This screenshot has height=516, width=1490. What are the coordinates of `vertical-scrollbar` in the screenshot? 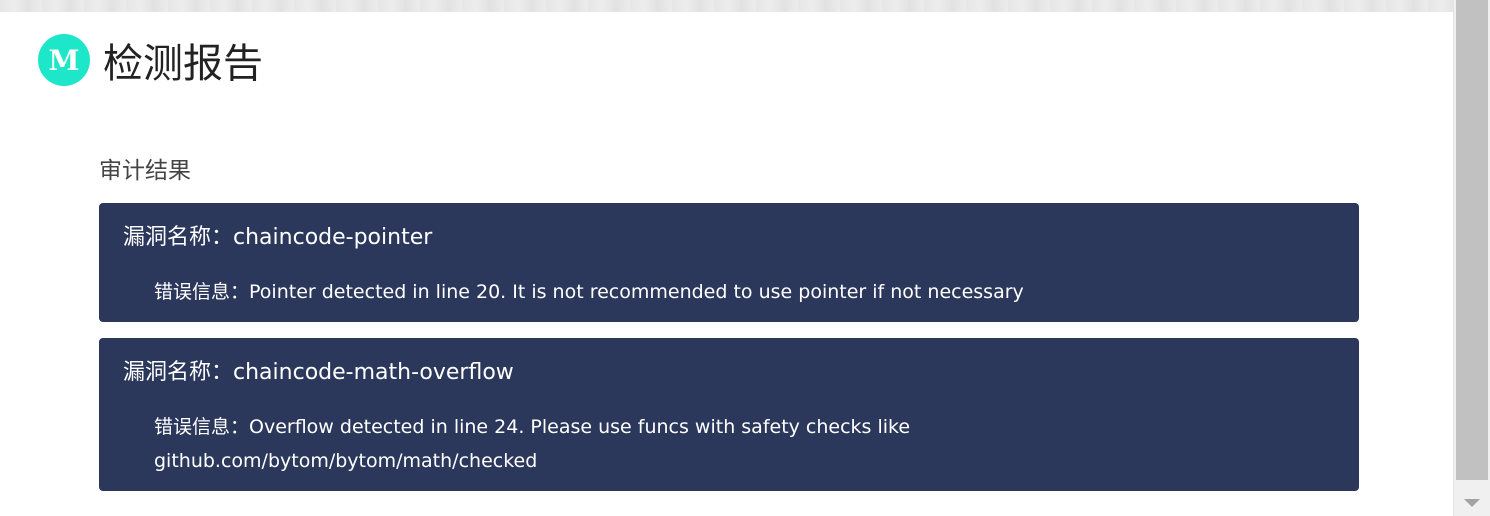 It's located at (1471, 258).